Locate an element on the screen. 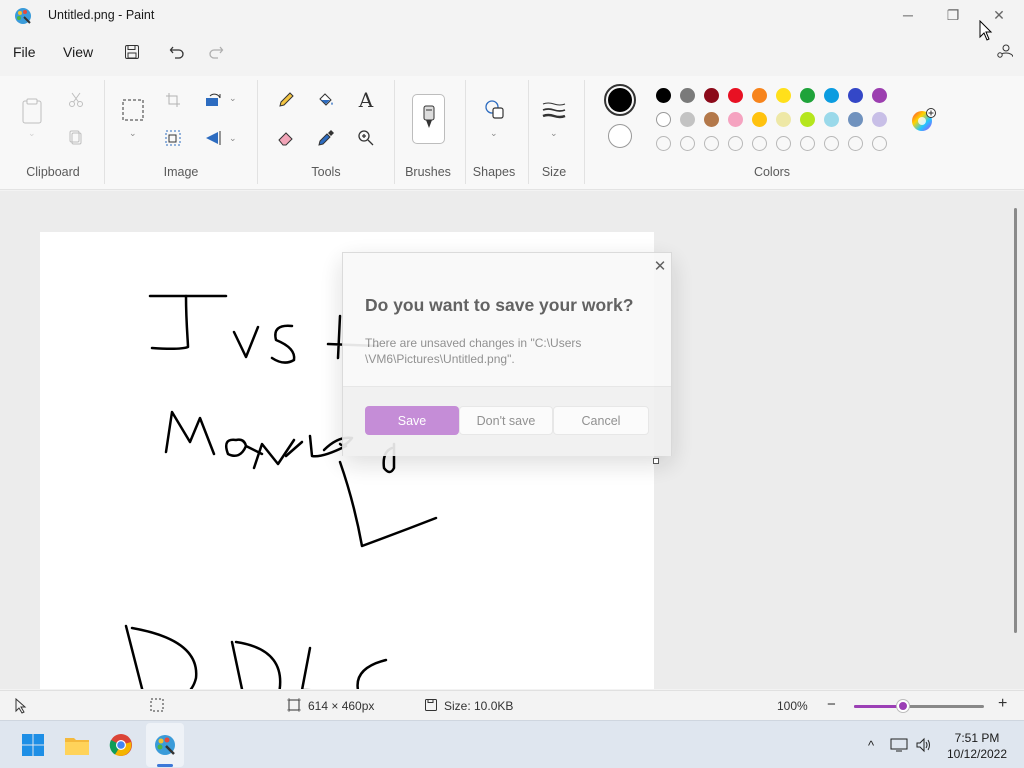 This screenshot has height=768, width=1024. clock-date: 10/12/2022 is located at coordinates (977, 754).